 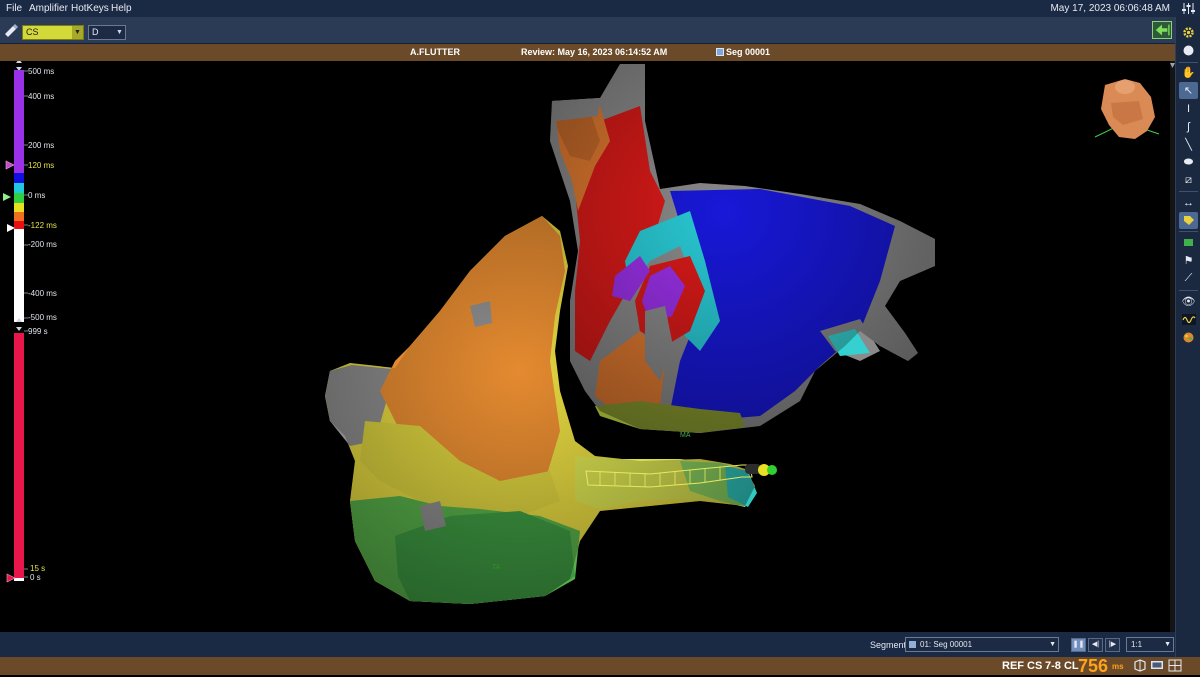 What do you see at coordinates (42, 225) in the screenshot?
I see `scale-tick-lower: -122 ms` at bounding box center [42, 225].